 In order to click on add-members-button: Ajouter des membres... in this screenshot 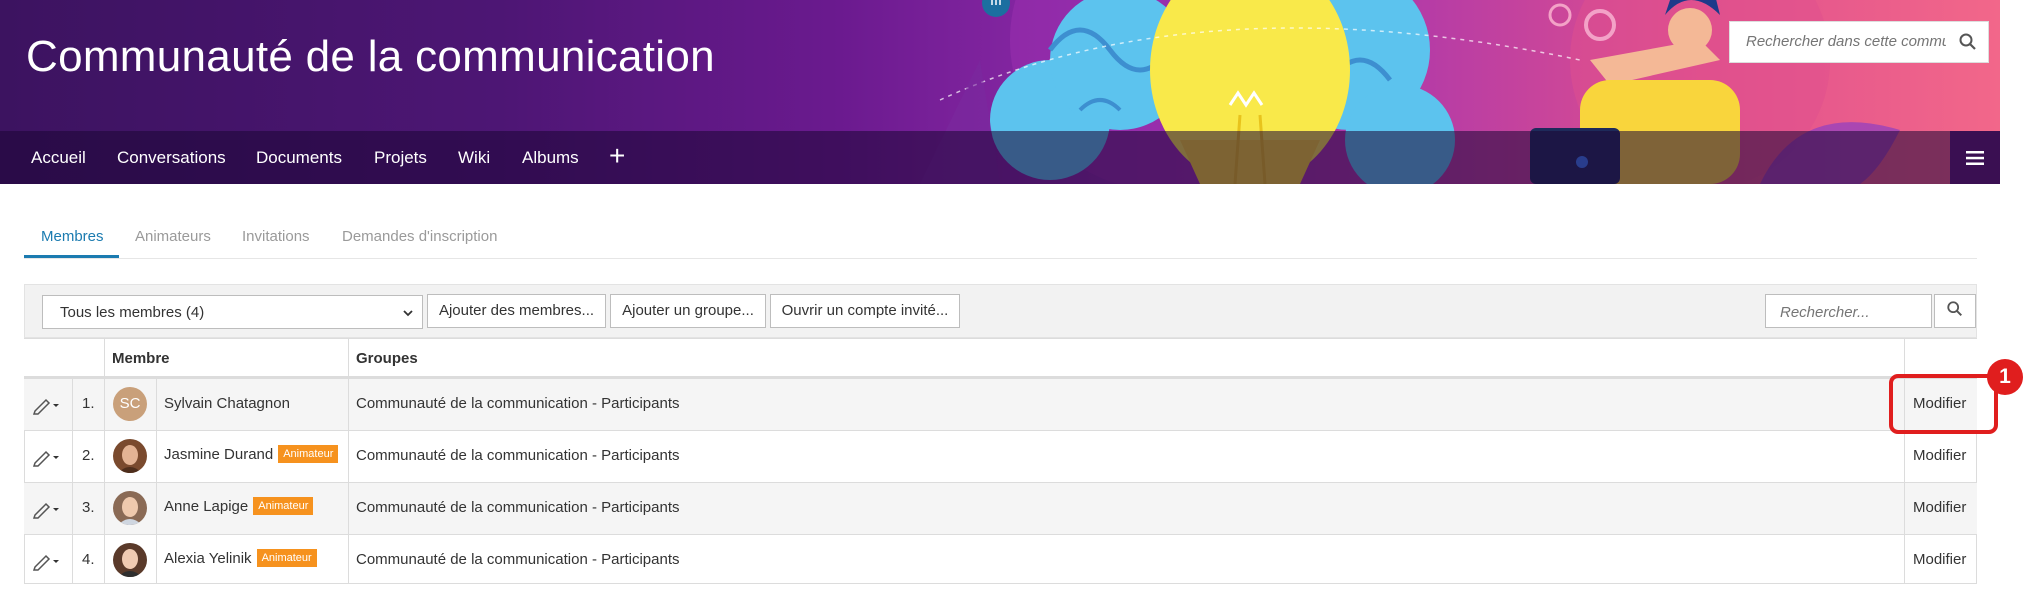, I will do `click(516, 311)`.